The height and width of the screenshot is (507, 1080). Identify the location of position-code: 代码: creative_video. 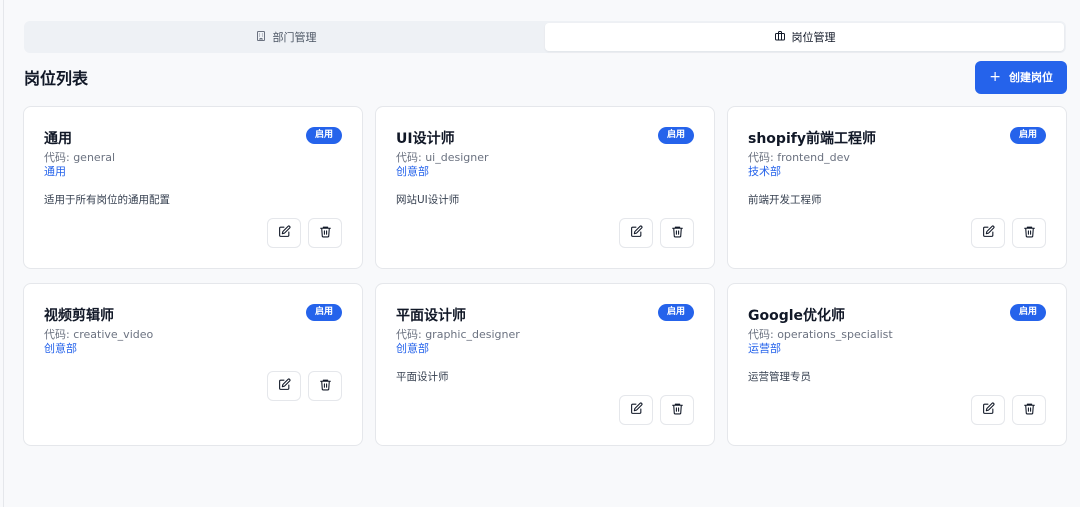
(99, 334).